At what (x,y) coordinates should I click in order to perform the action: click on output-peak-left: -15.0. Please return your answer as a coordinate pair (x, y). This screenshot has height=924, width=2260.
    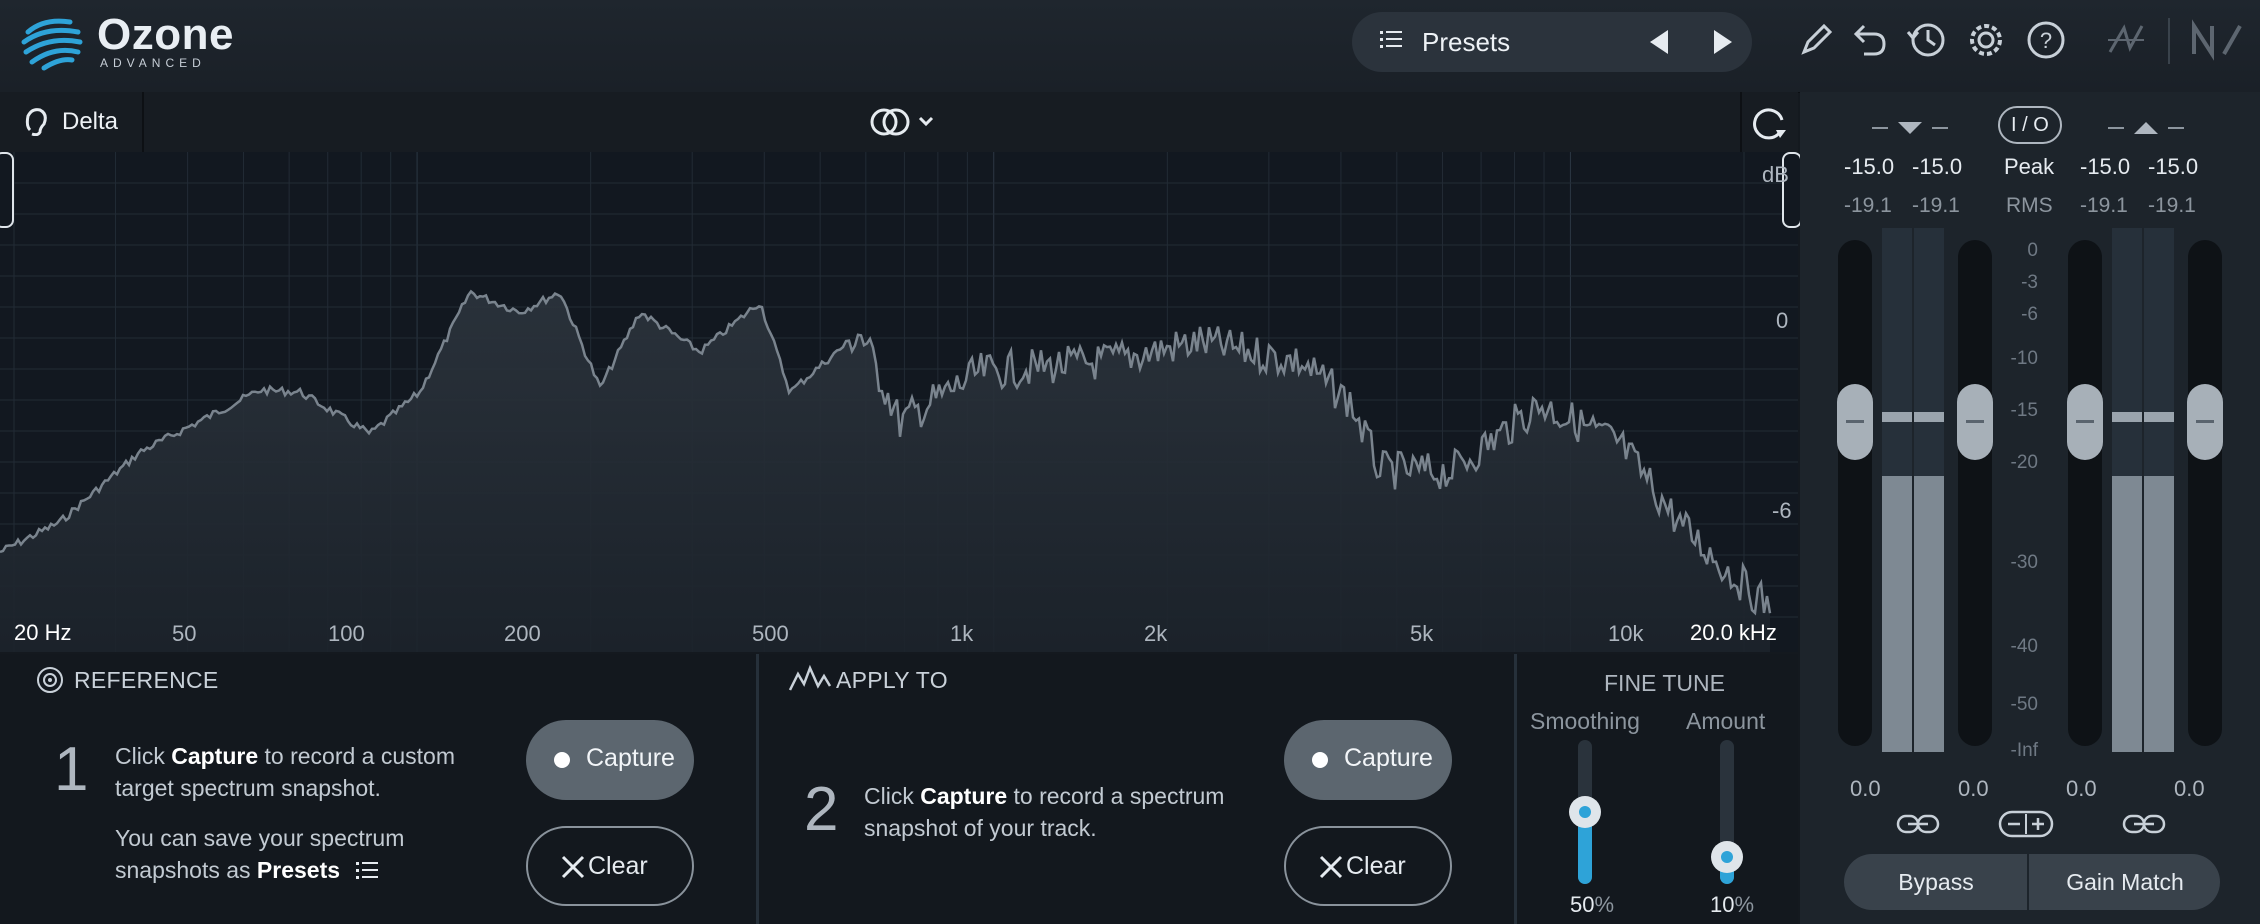
    Looking at the image, I should click on (2105, 166).